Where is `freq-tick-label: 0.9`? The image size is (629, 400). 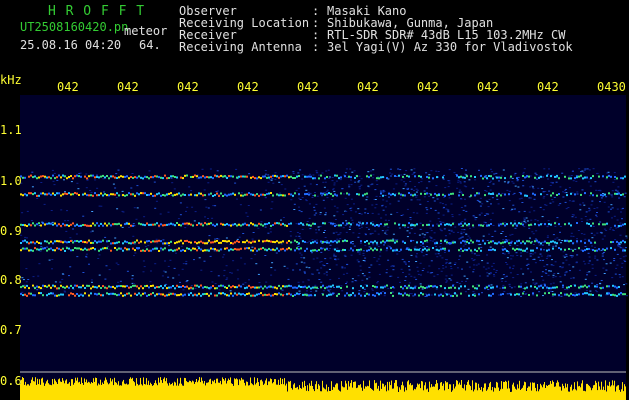 freq-tick-label: 0.9 is located at coordinates (11, 231).